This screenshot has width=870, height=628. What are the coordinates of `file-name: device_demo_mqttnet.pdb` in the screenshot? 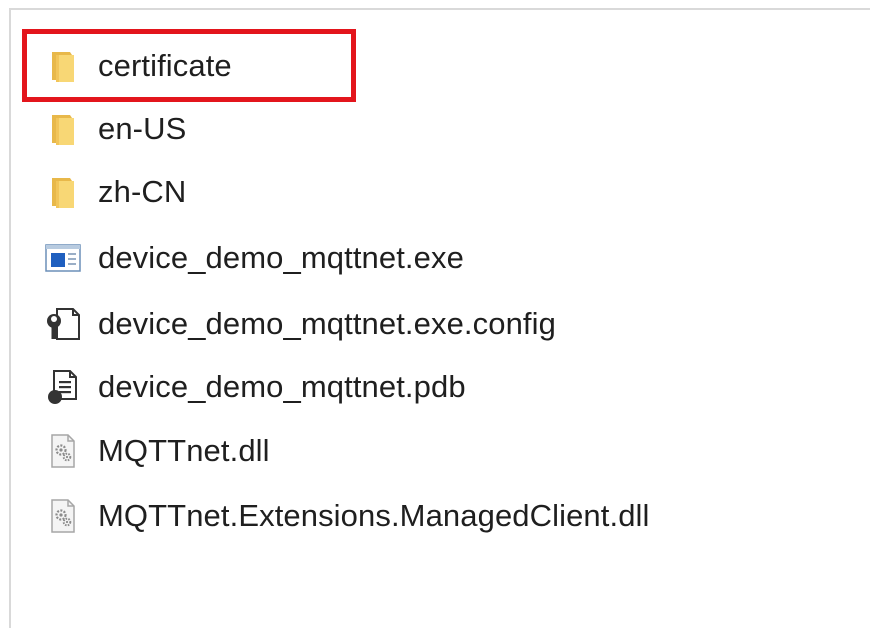 It's located at (282, 386).